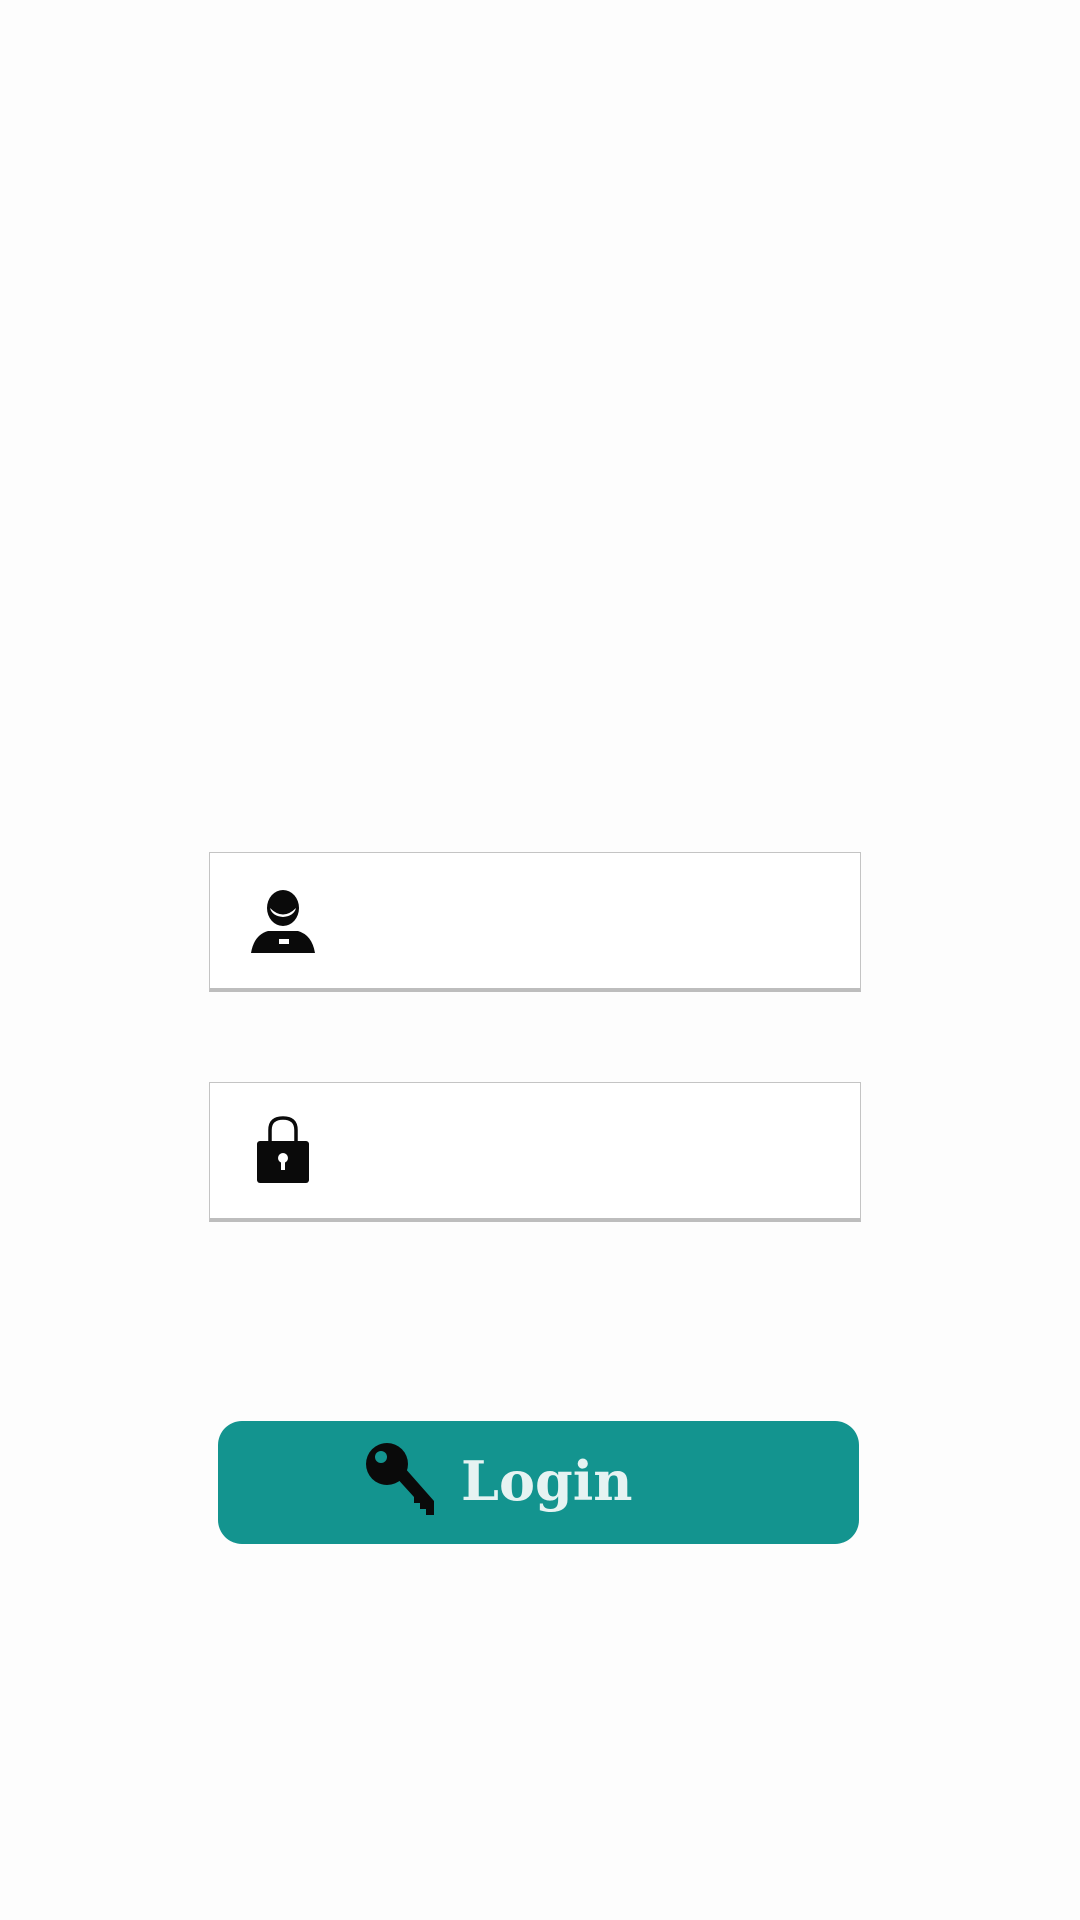 Image resolution: width=1080 pixels, height=1920 pixels. I want to click on login-button: Login, so click(538, 1482).